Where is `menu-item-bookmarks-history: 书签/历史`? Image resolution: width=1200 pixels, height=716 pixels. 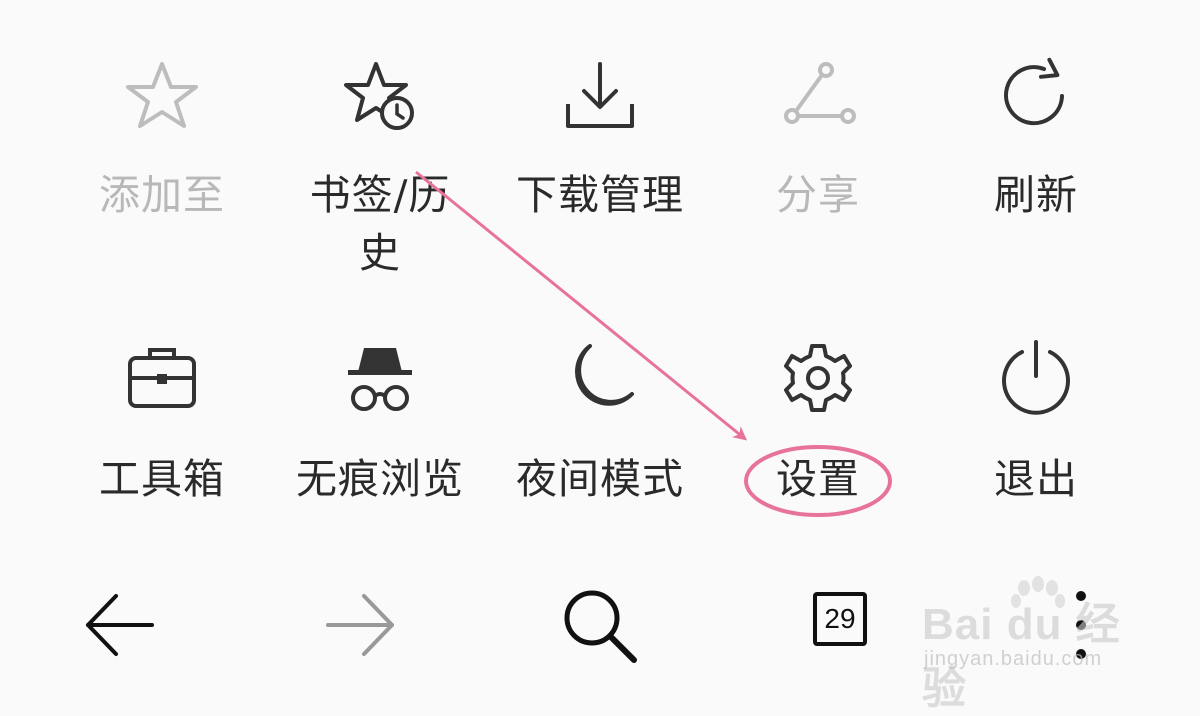
menu-item-bookmarks-history: 书签/历史 is located at coordinates (380, 171).